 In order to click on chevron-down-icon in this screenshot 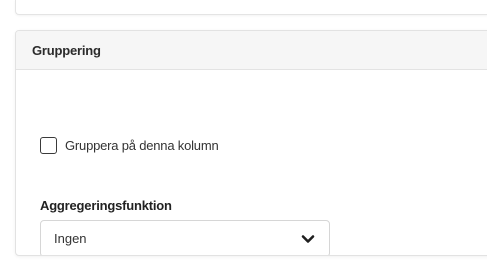, I will do `click(308, 239)`.